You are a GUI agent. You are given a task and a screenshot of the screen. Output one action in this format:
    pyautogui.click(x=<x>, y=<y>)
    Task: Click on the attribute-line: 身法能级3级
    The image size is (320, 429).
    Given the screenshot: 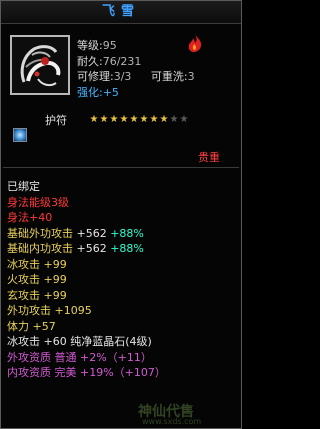 What is the action you would take?
    pyautogui.click(x=38, y=202)
    